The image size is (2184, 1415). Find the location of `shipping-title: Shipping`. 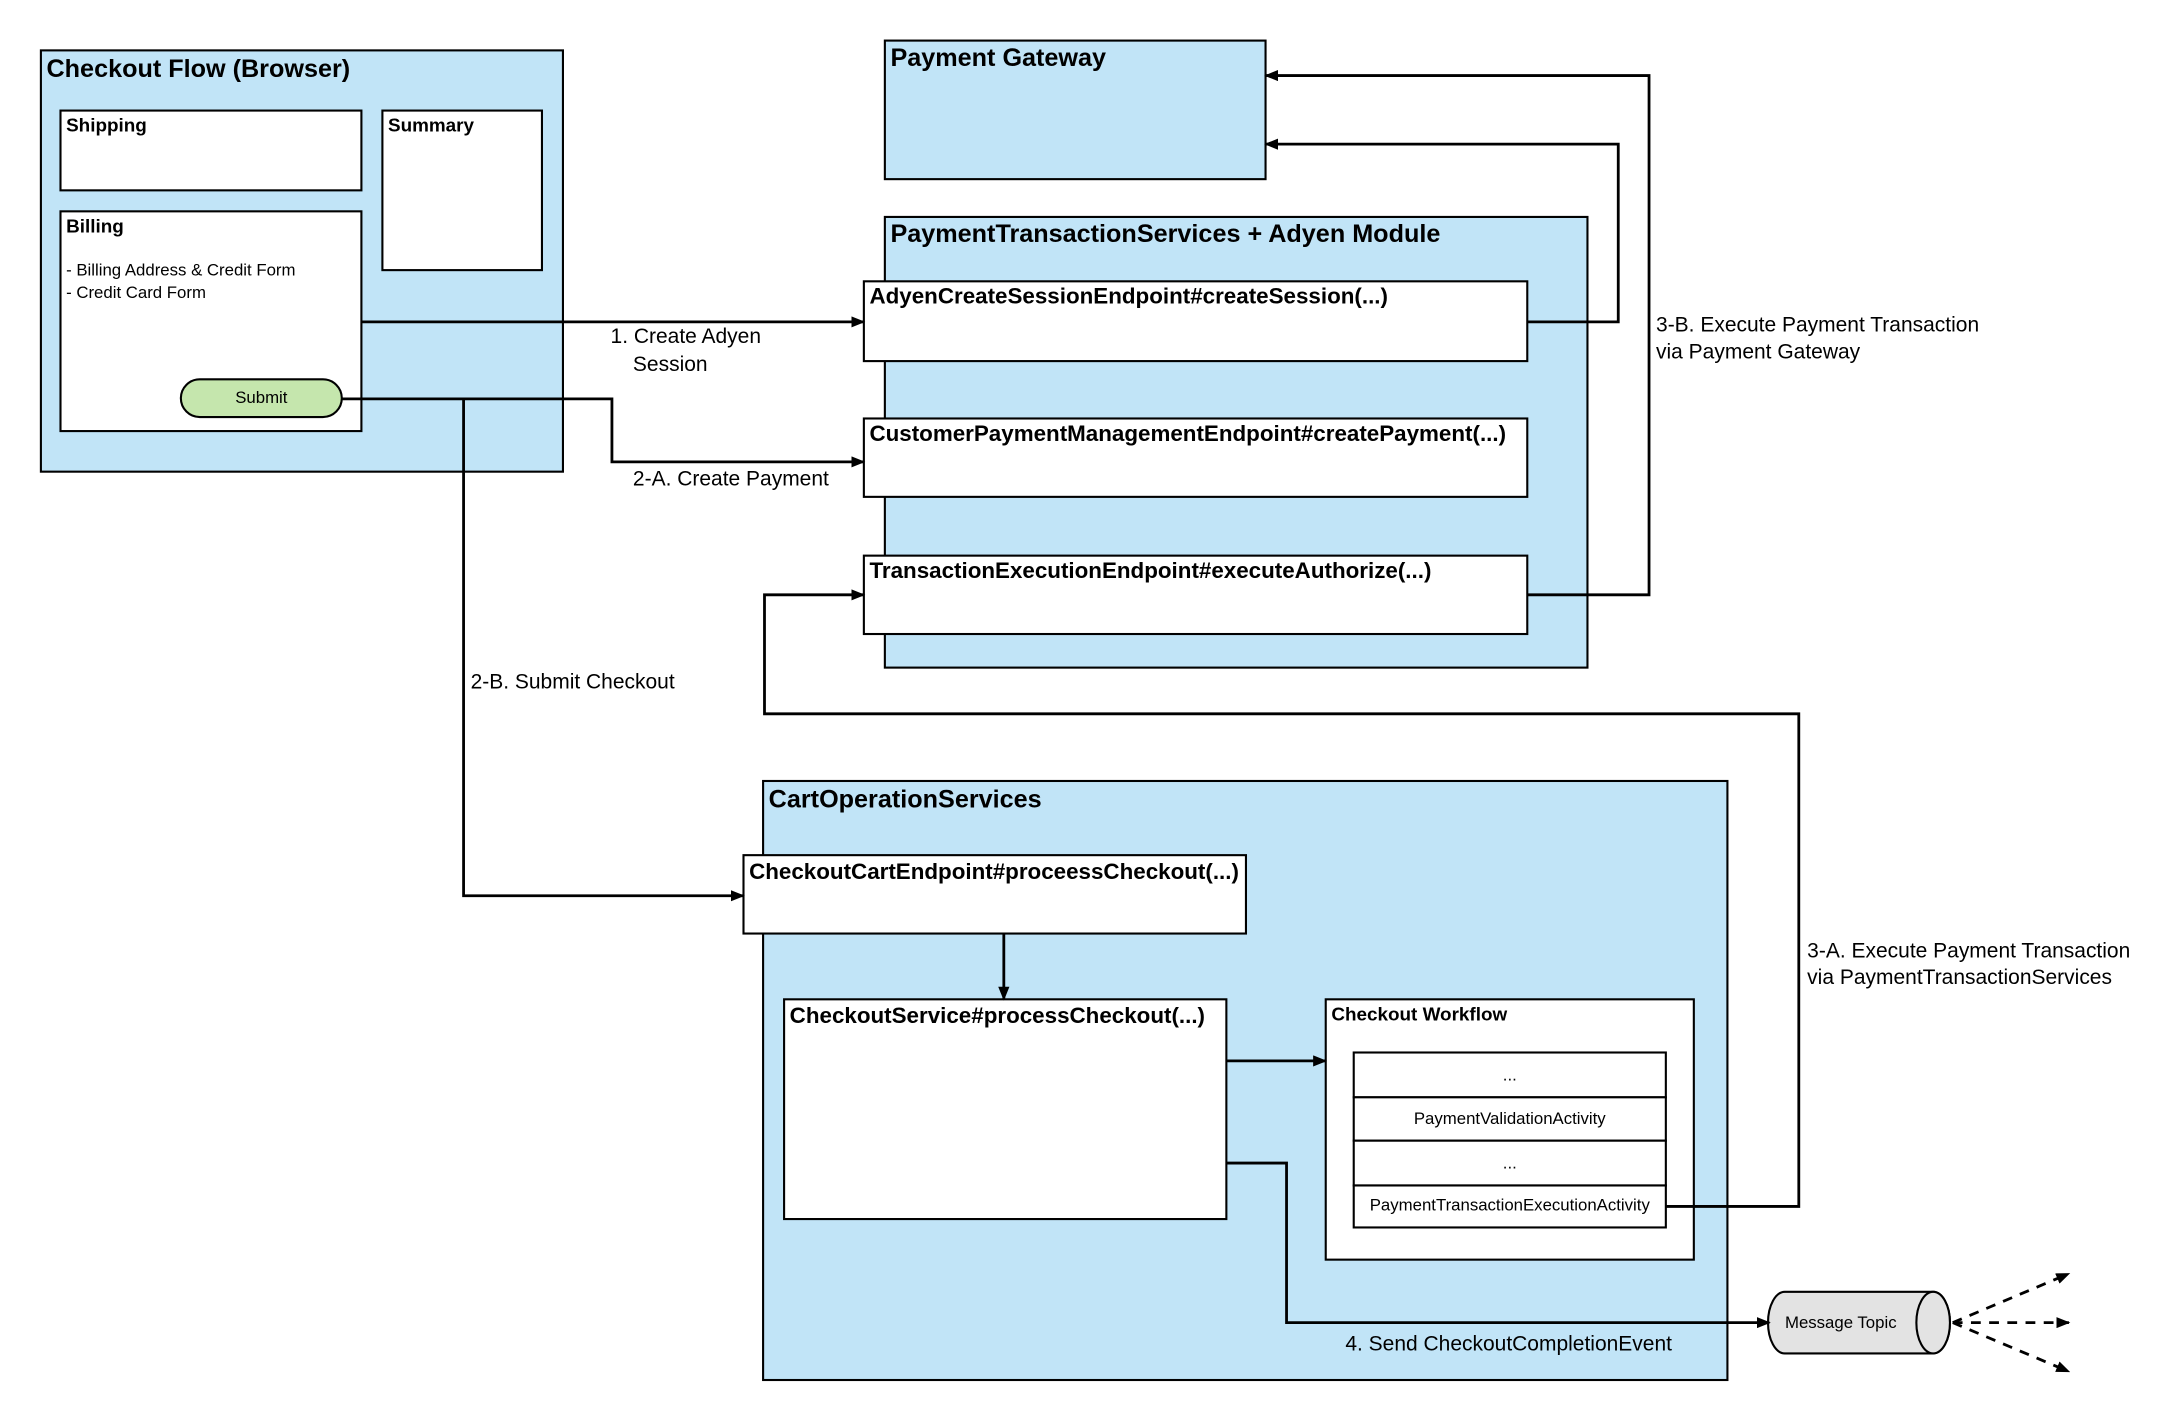

shipping-title: Shipping is located at coordinates (106, 126).